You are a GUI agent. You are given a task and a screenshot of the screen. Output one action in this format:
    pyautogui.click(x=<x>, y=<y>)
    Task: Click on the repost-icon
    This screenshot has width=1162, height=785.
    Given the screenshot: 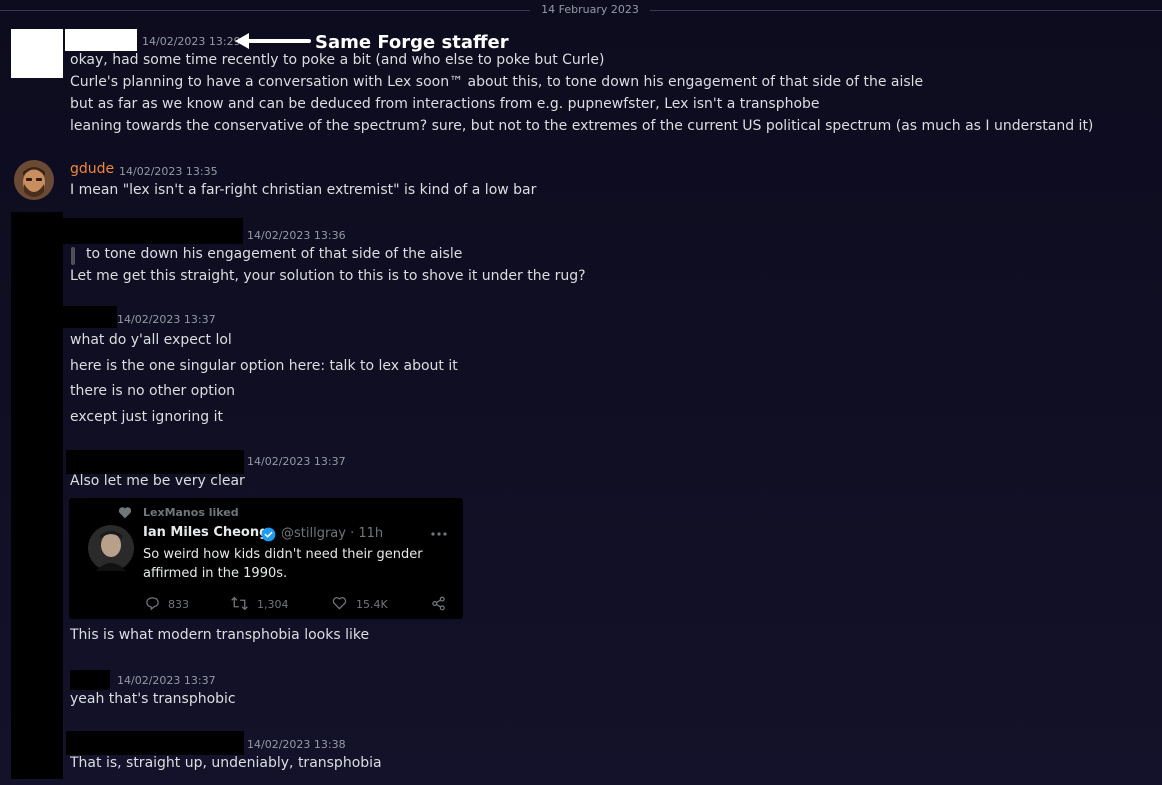 What is the action you would take?
    pyautogui.click(x=239, y=603)
    